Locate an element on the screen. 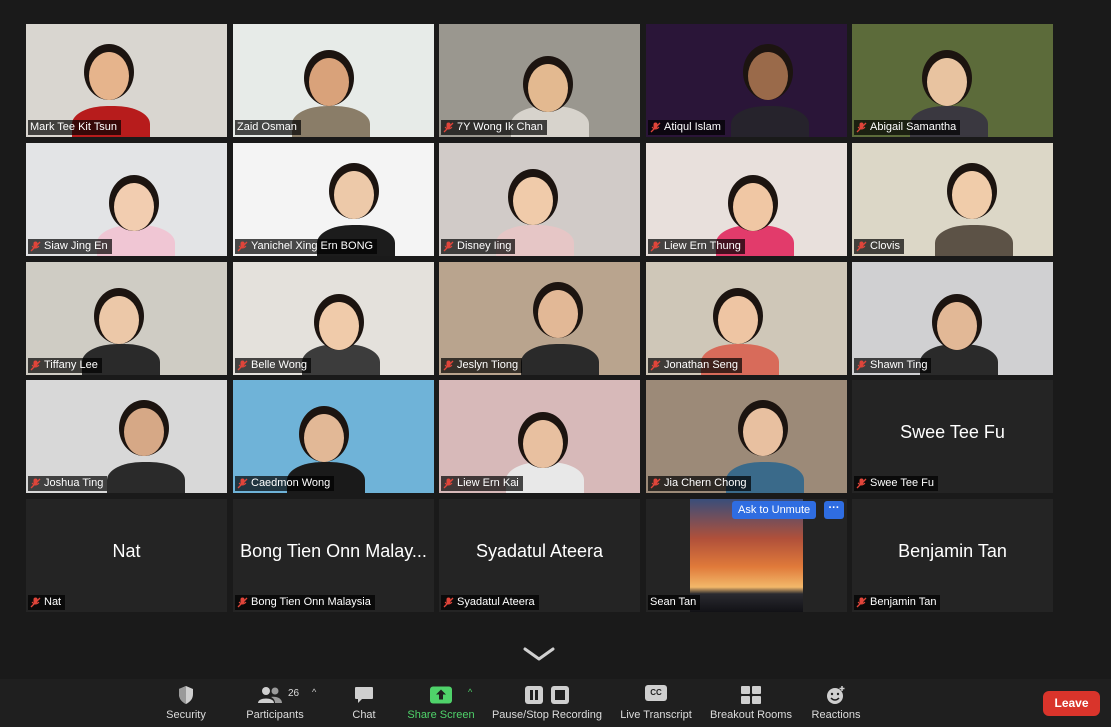 This screenshot has height=727, width=1111. participant-tile: Abigail Samantha is located at coordinates (952, 80).